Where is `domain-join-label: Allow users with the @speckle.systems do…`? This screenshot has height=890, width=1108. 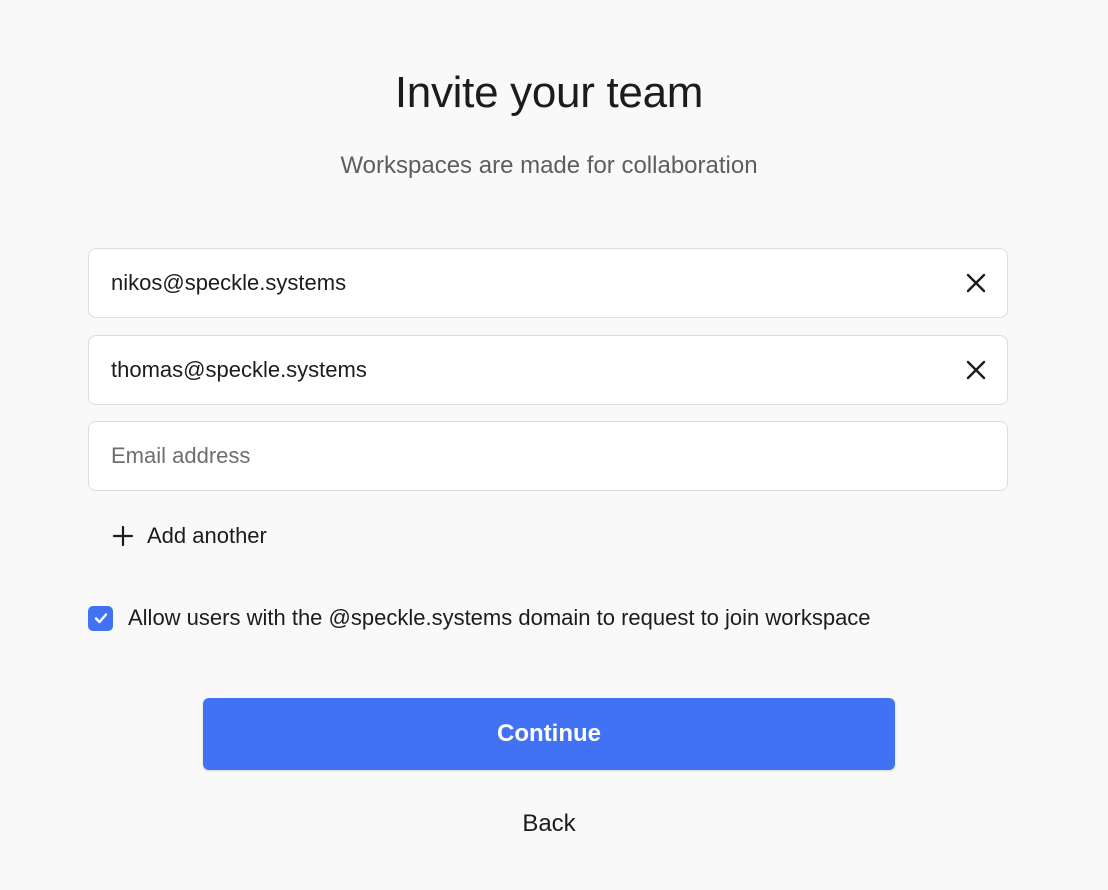 domain-join-label: Allow users with the @speckle.systems do… is located at coordinates (499, 617).